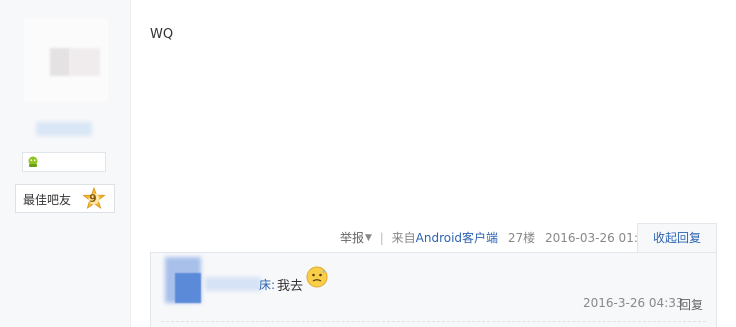 The width and height of the screenshot is (736, 327). I want to click on author-name-blurred, so click(64, 129).